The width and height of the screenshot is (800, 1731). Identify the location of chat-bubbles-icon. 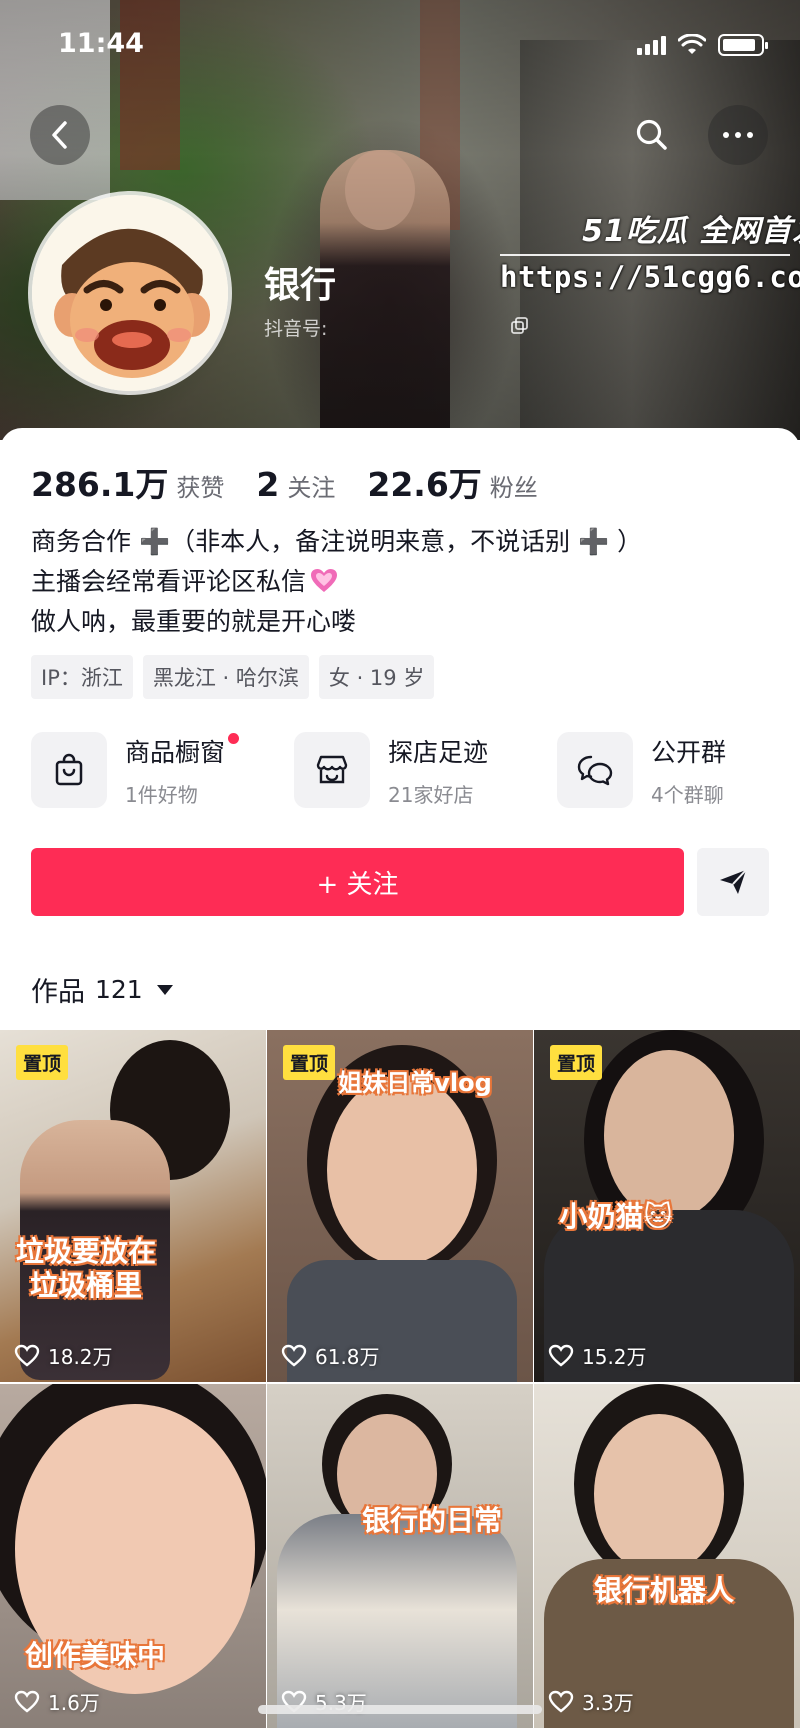
(595, 770).